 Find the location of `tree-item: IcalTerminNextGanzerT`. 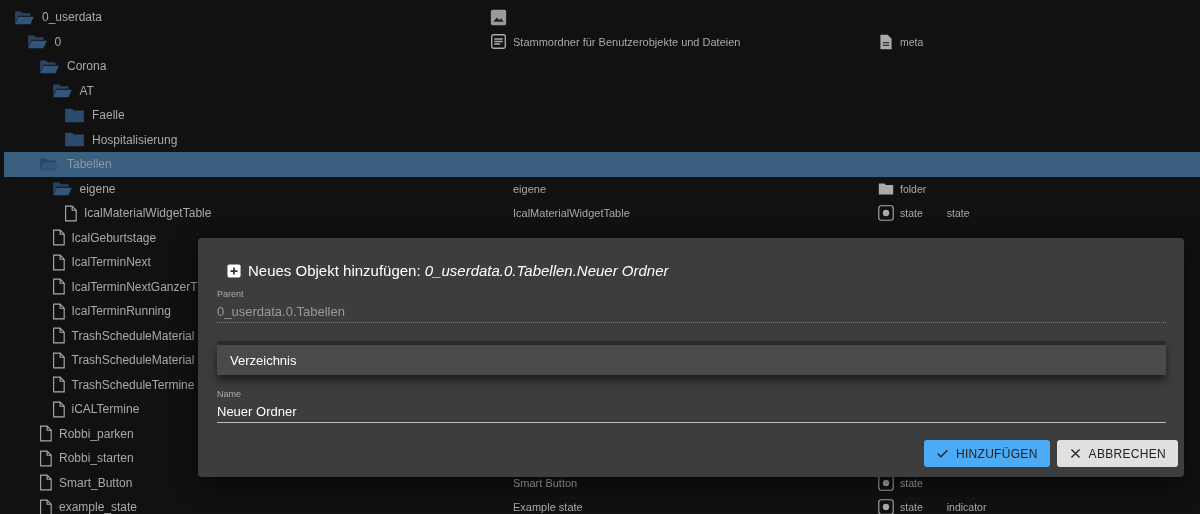

tree-item: IcalTerminNextGanzerT is located at coordinates (134, 286).